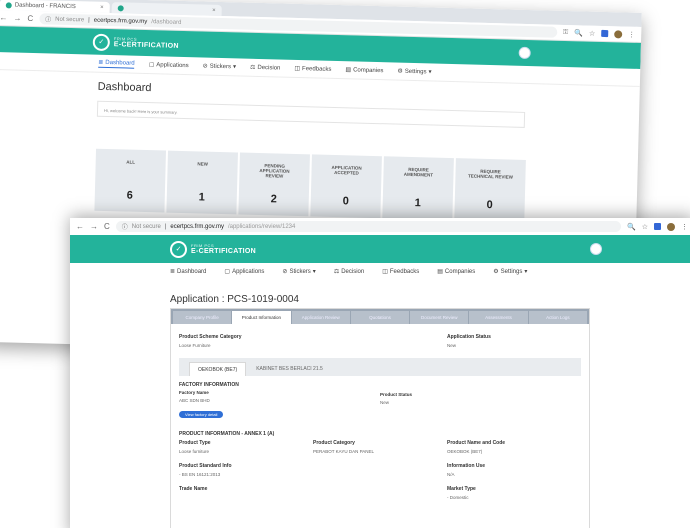 The width and height of the screenshot is (690, 528). Describe the element at coordinates (498, 317) in the screenshot. I see `tab-assessments: Assessments` at that location.